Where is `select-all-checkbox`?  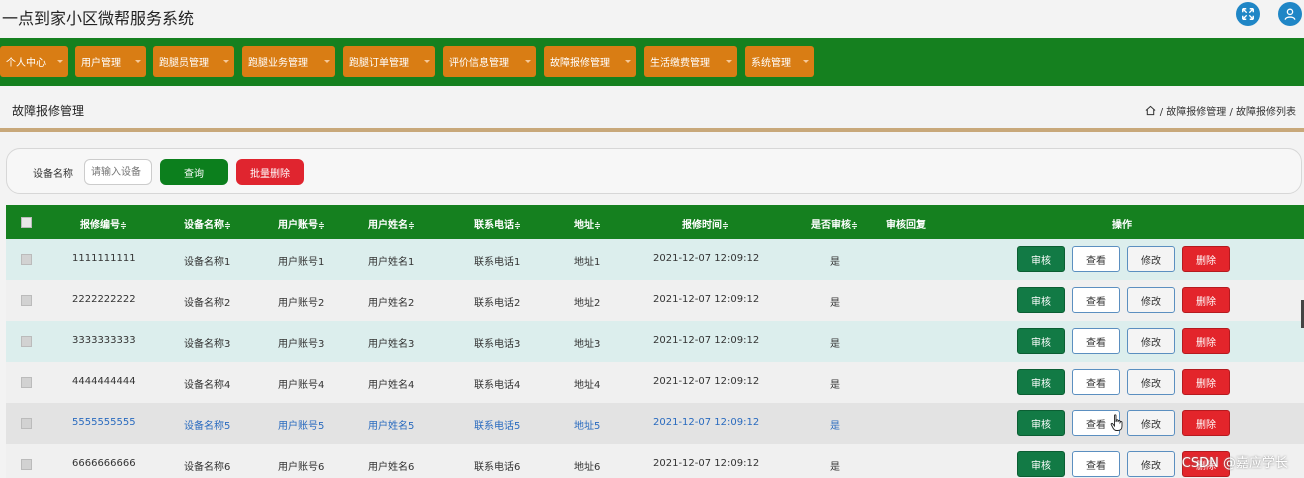
select-all-checkbox is located at coordinates (26, 222).